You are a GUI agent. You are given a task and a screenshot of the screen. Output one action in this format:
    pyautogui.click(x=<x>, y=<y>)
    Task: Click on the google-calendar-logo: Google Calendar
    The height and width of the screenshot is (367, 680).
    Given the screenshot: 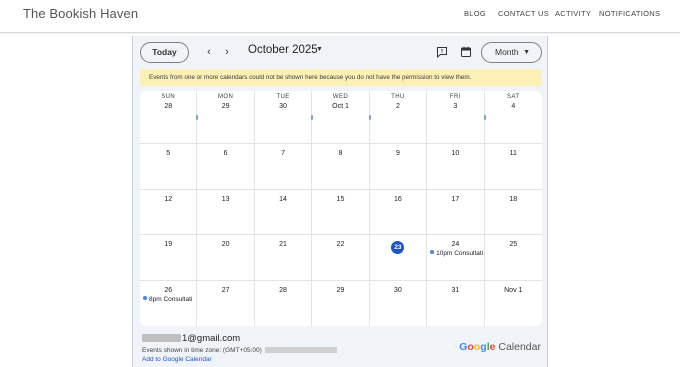 What is the action you would take?
    pyautogui.click(x=500, y=347)
    